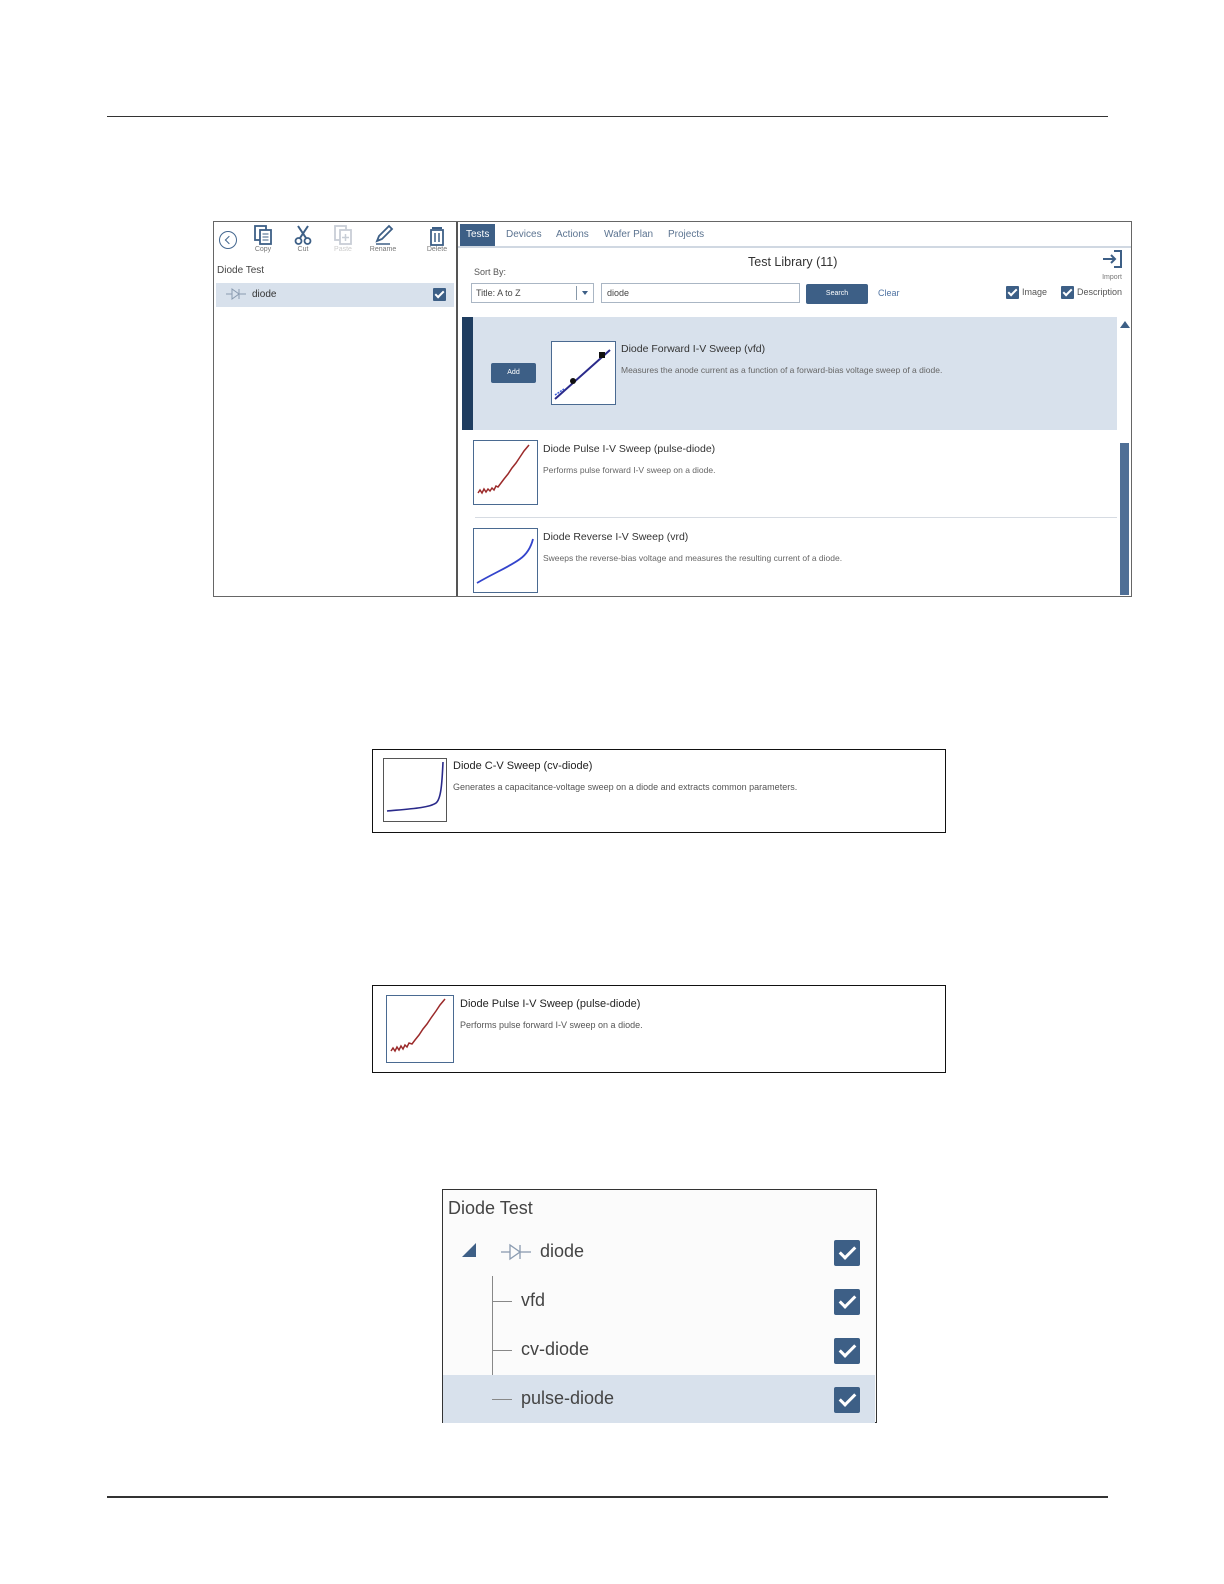 This screenshot has height=1584, width=1224. What do you see at coordinates (469, 1250) in the screenshot?
I see `expand-triangle-icon` at bounding box center [469, 1250].